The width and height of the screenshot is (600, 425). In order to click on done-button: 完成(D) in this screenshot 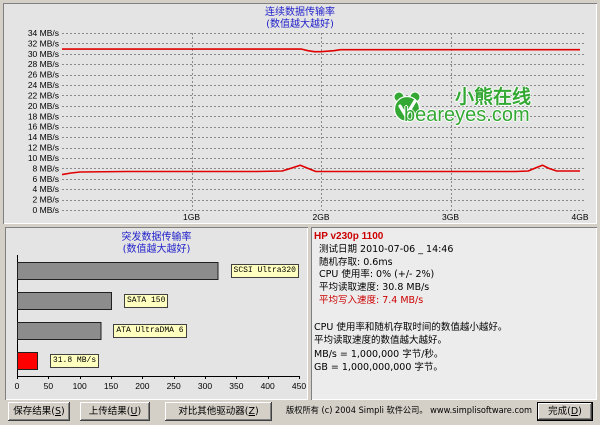, I will do `click(565, 411)`.